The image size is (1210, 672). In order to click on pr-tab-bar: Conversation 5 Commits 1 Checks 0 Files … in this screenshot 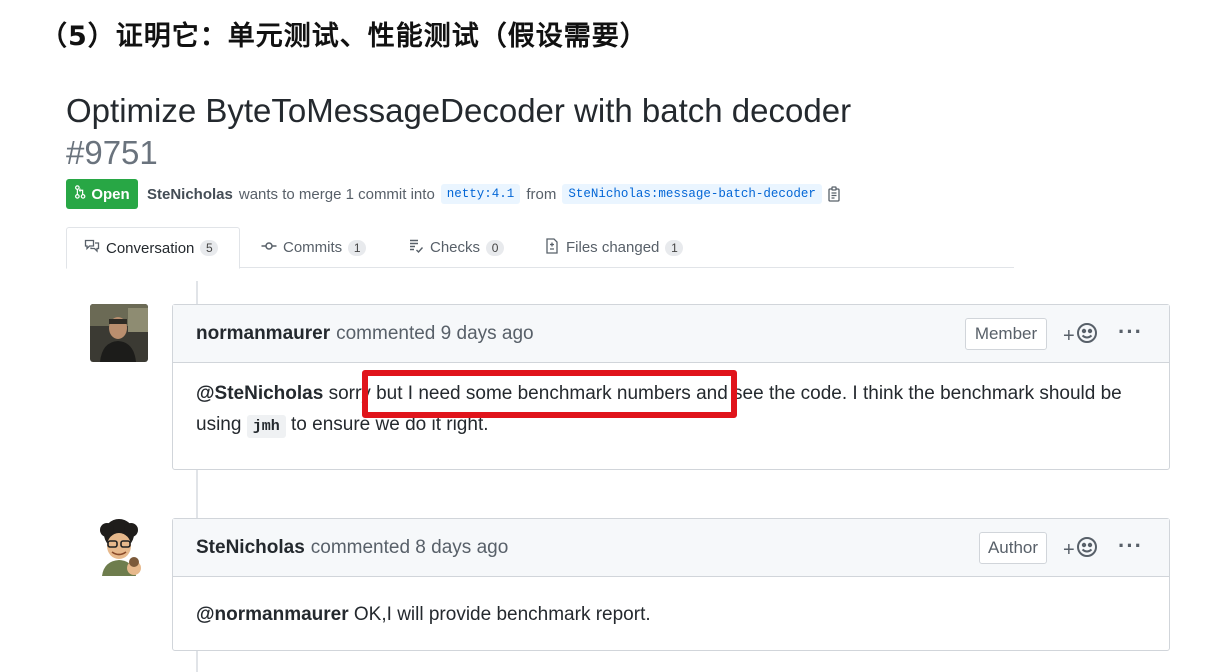, I will do `click(540, 248)`.